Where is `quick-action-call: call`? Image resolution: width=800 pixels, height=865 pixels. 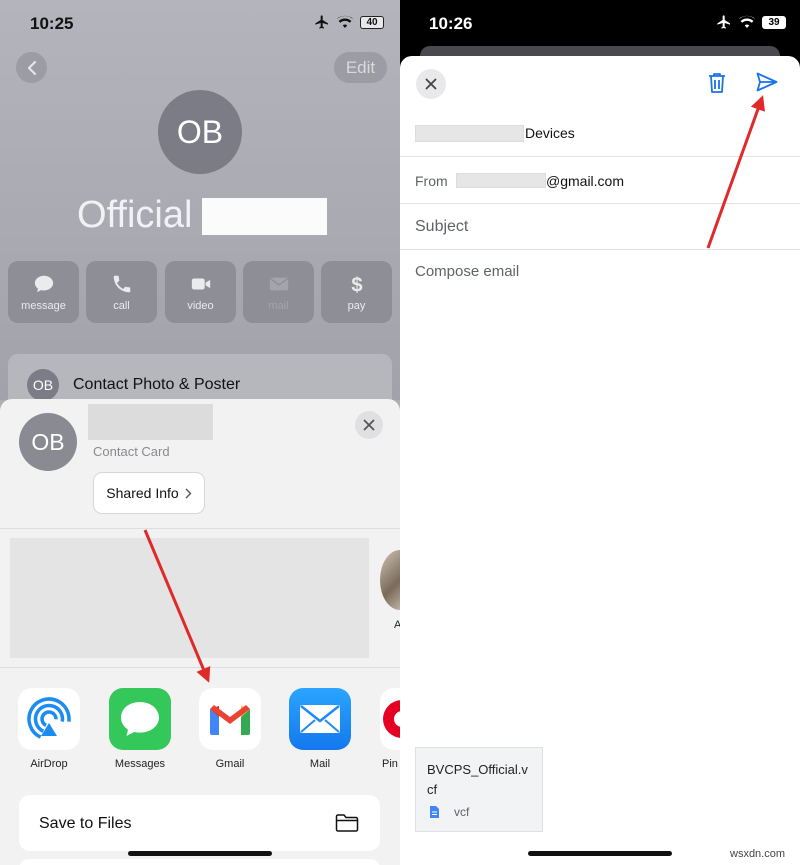 quick-action-call: call is located at coordinates (121, 292).